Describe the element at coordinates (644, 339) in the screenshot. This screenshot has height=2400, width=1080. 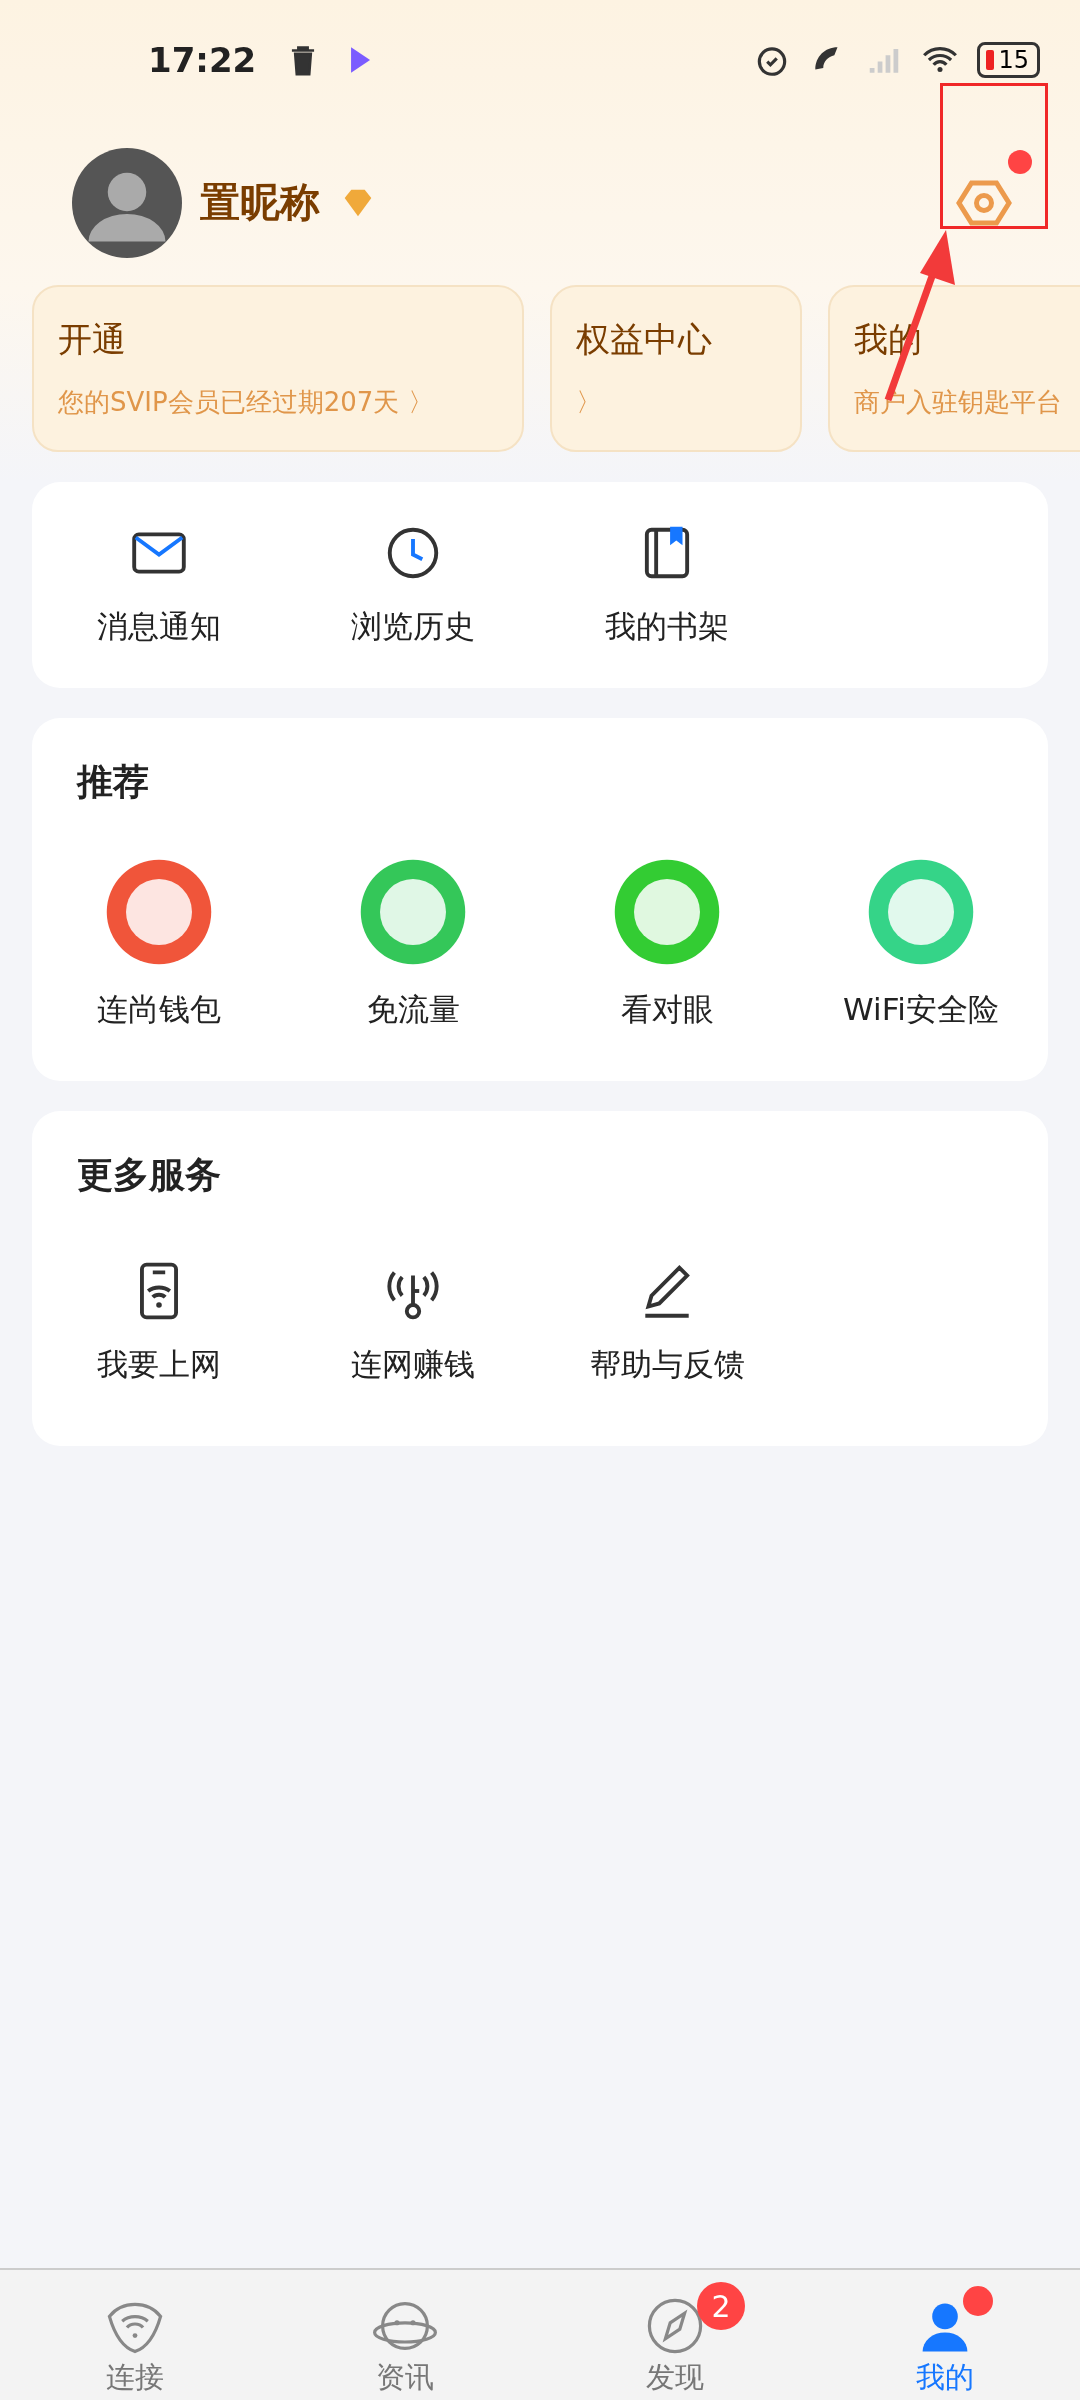
I see `card-title: 权益中心` at that location.